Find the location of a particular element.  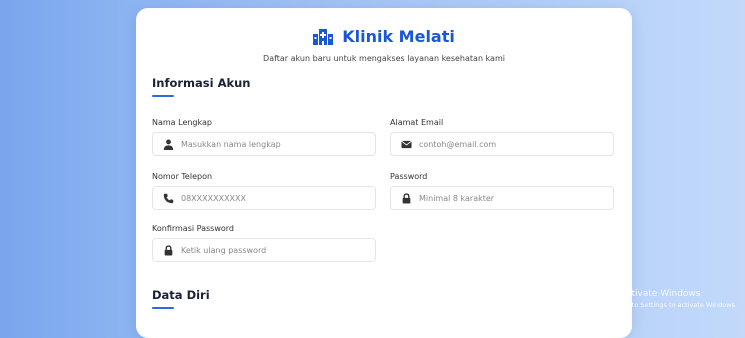

email-label: Alamat Email is located at coordinates (417, 122).